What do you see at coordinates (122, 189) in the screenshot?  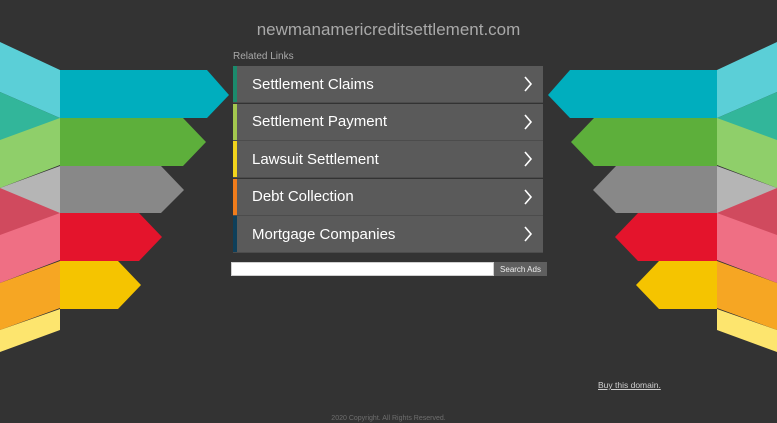 I see `left-band-gray` at bounding box center [122, 189].